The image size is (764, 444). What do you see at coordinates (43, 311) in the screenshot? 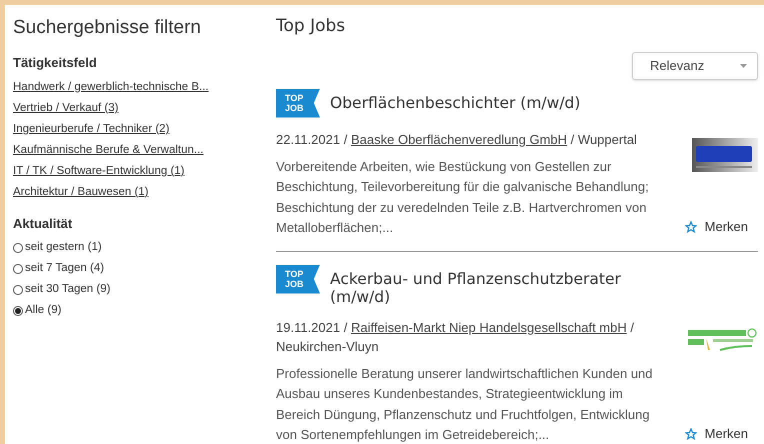
I see `radio-label: Alle (9)` at bounding box center [43, 311].